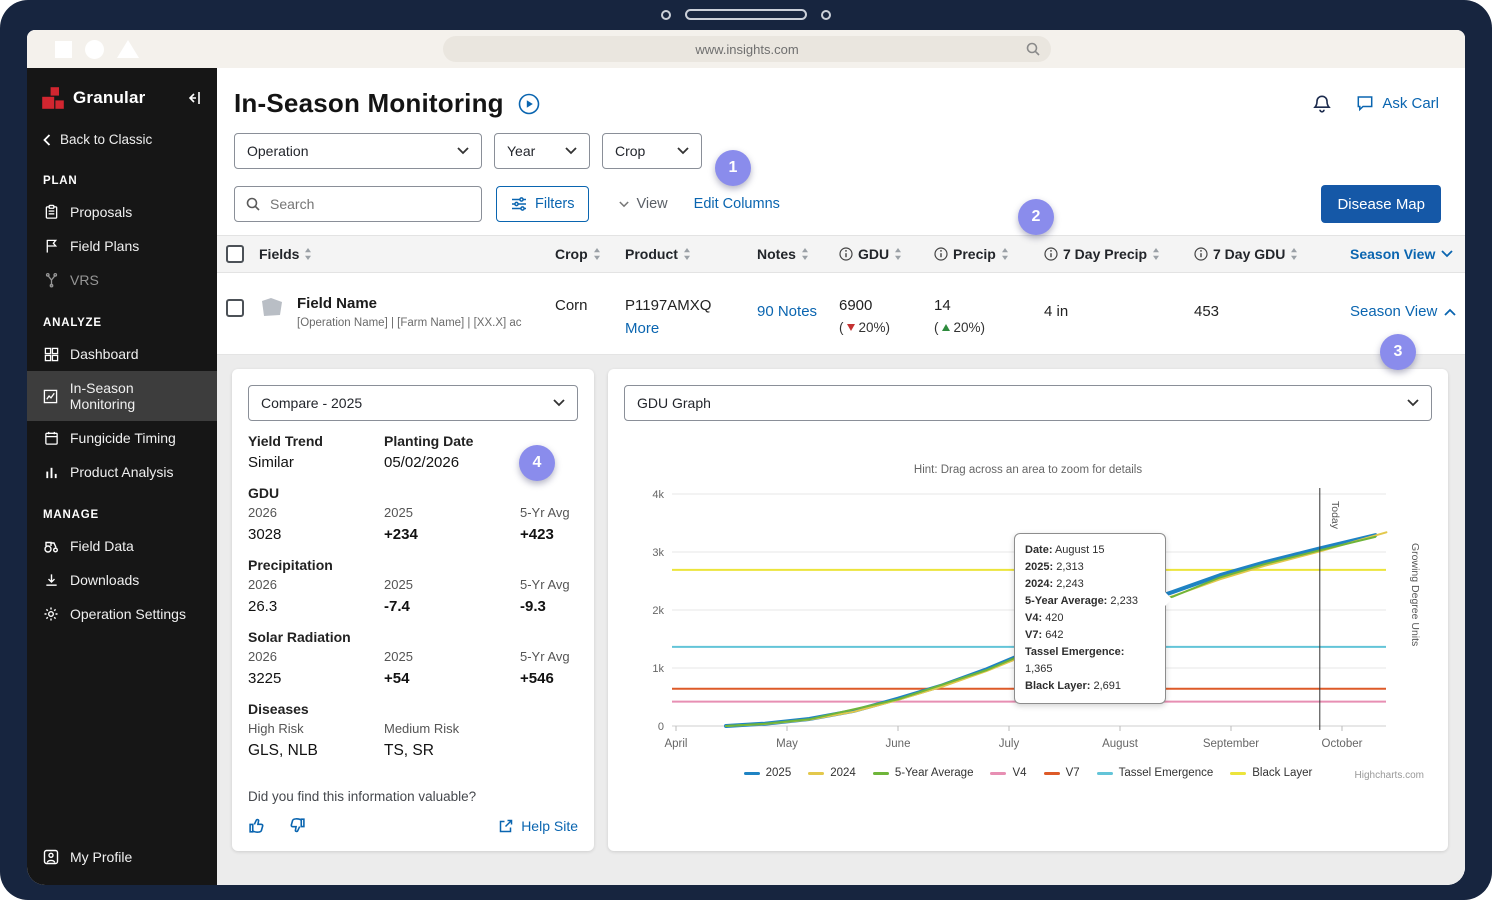 The image size is (1492, 900). I want to click on gdu-avg-value: +423, so click(537, 534).